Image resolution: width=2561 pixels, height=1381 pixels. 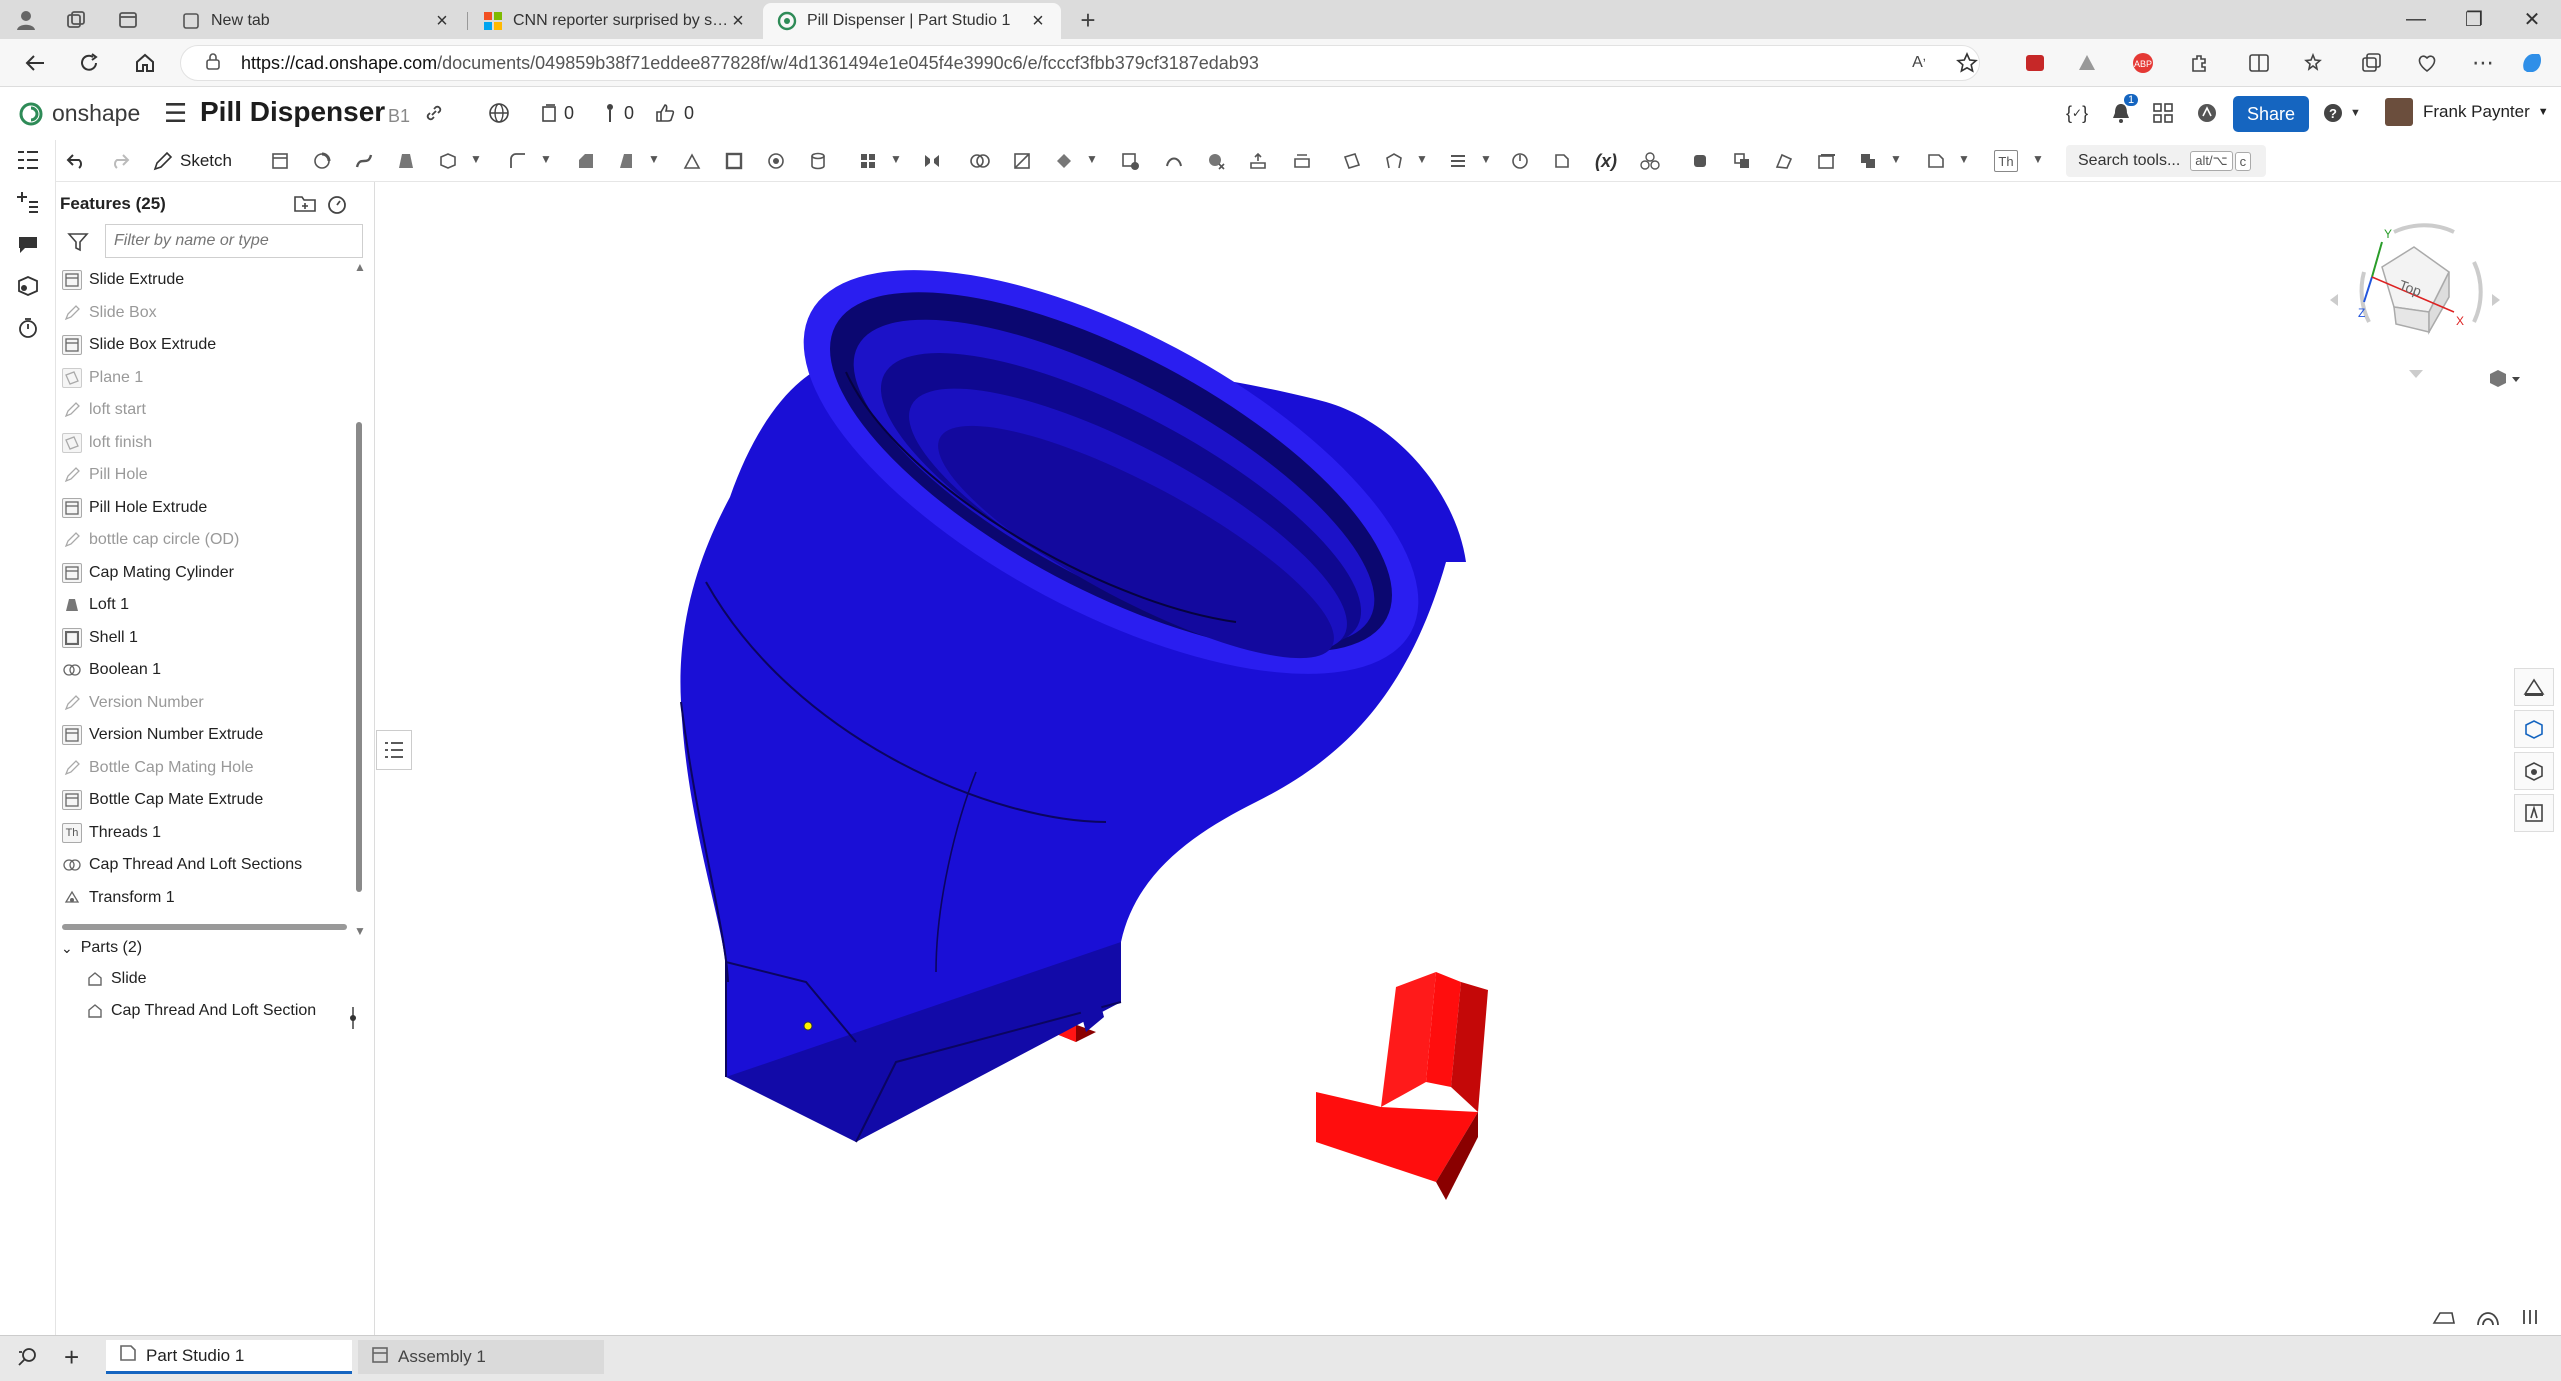 I want to click on browser-tab-new-tab: New tab ×, so click(x=316, y=21).